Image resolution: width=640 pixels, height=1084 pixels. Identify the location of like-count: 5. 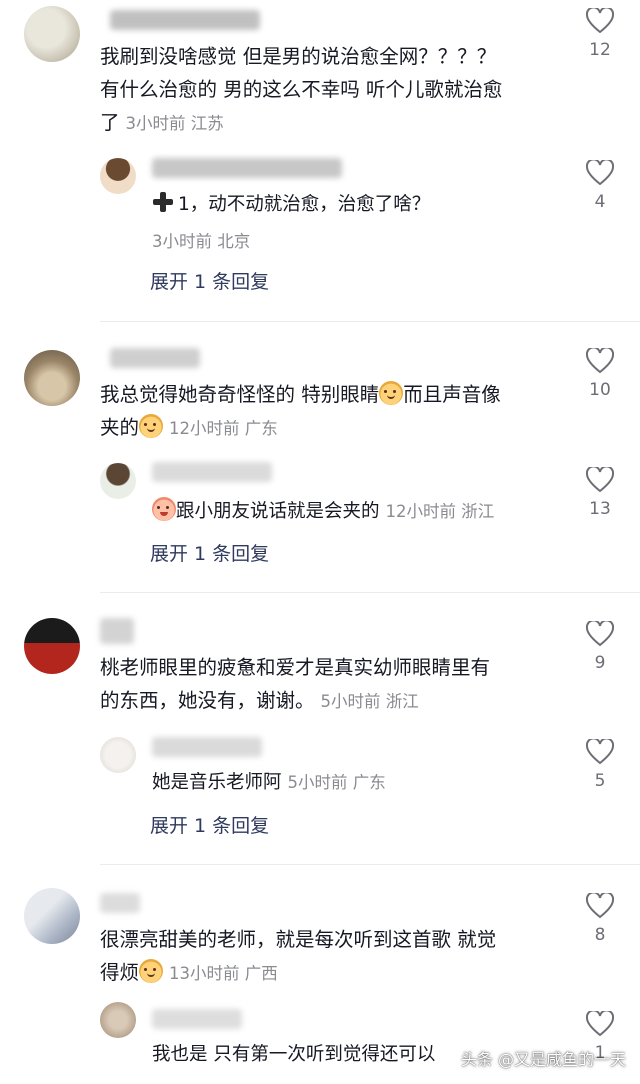
(600, 781).